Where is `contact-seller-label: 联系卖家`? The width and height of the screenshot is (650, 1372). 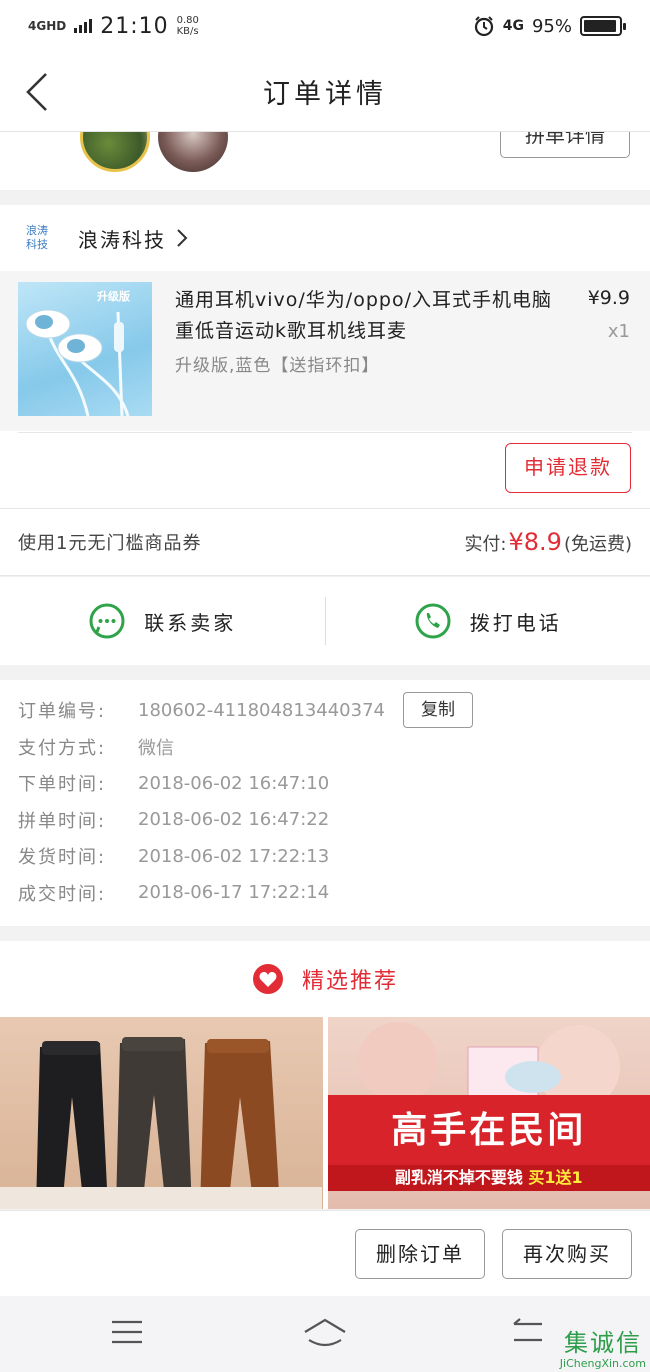 contact-seller-label: 联系卖家 is located at coordinates (190, 622).